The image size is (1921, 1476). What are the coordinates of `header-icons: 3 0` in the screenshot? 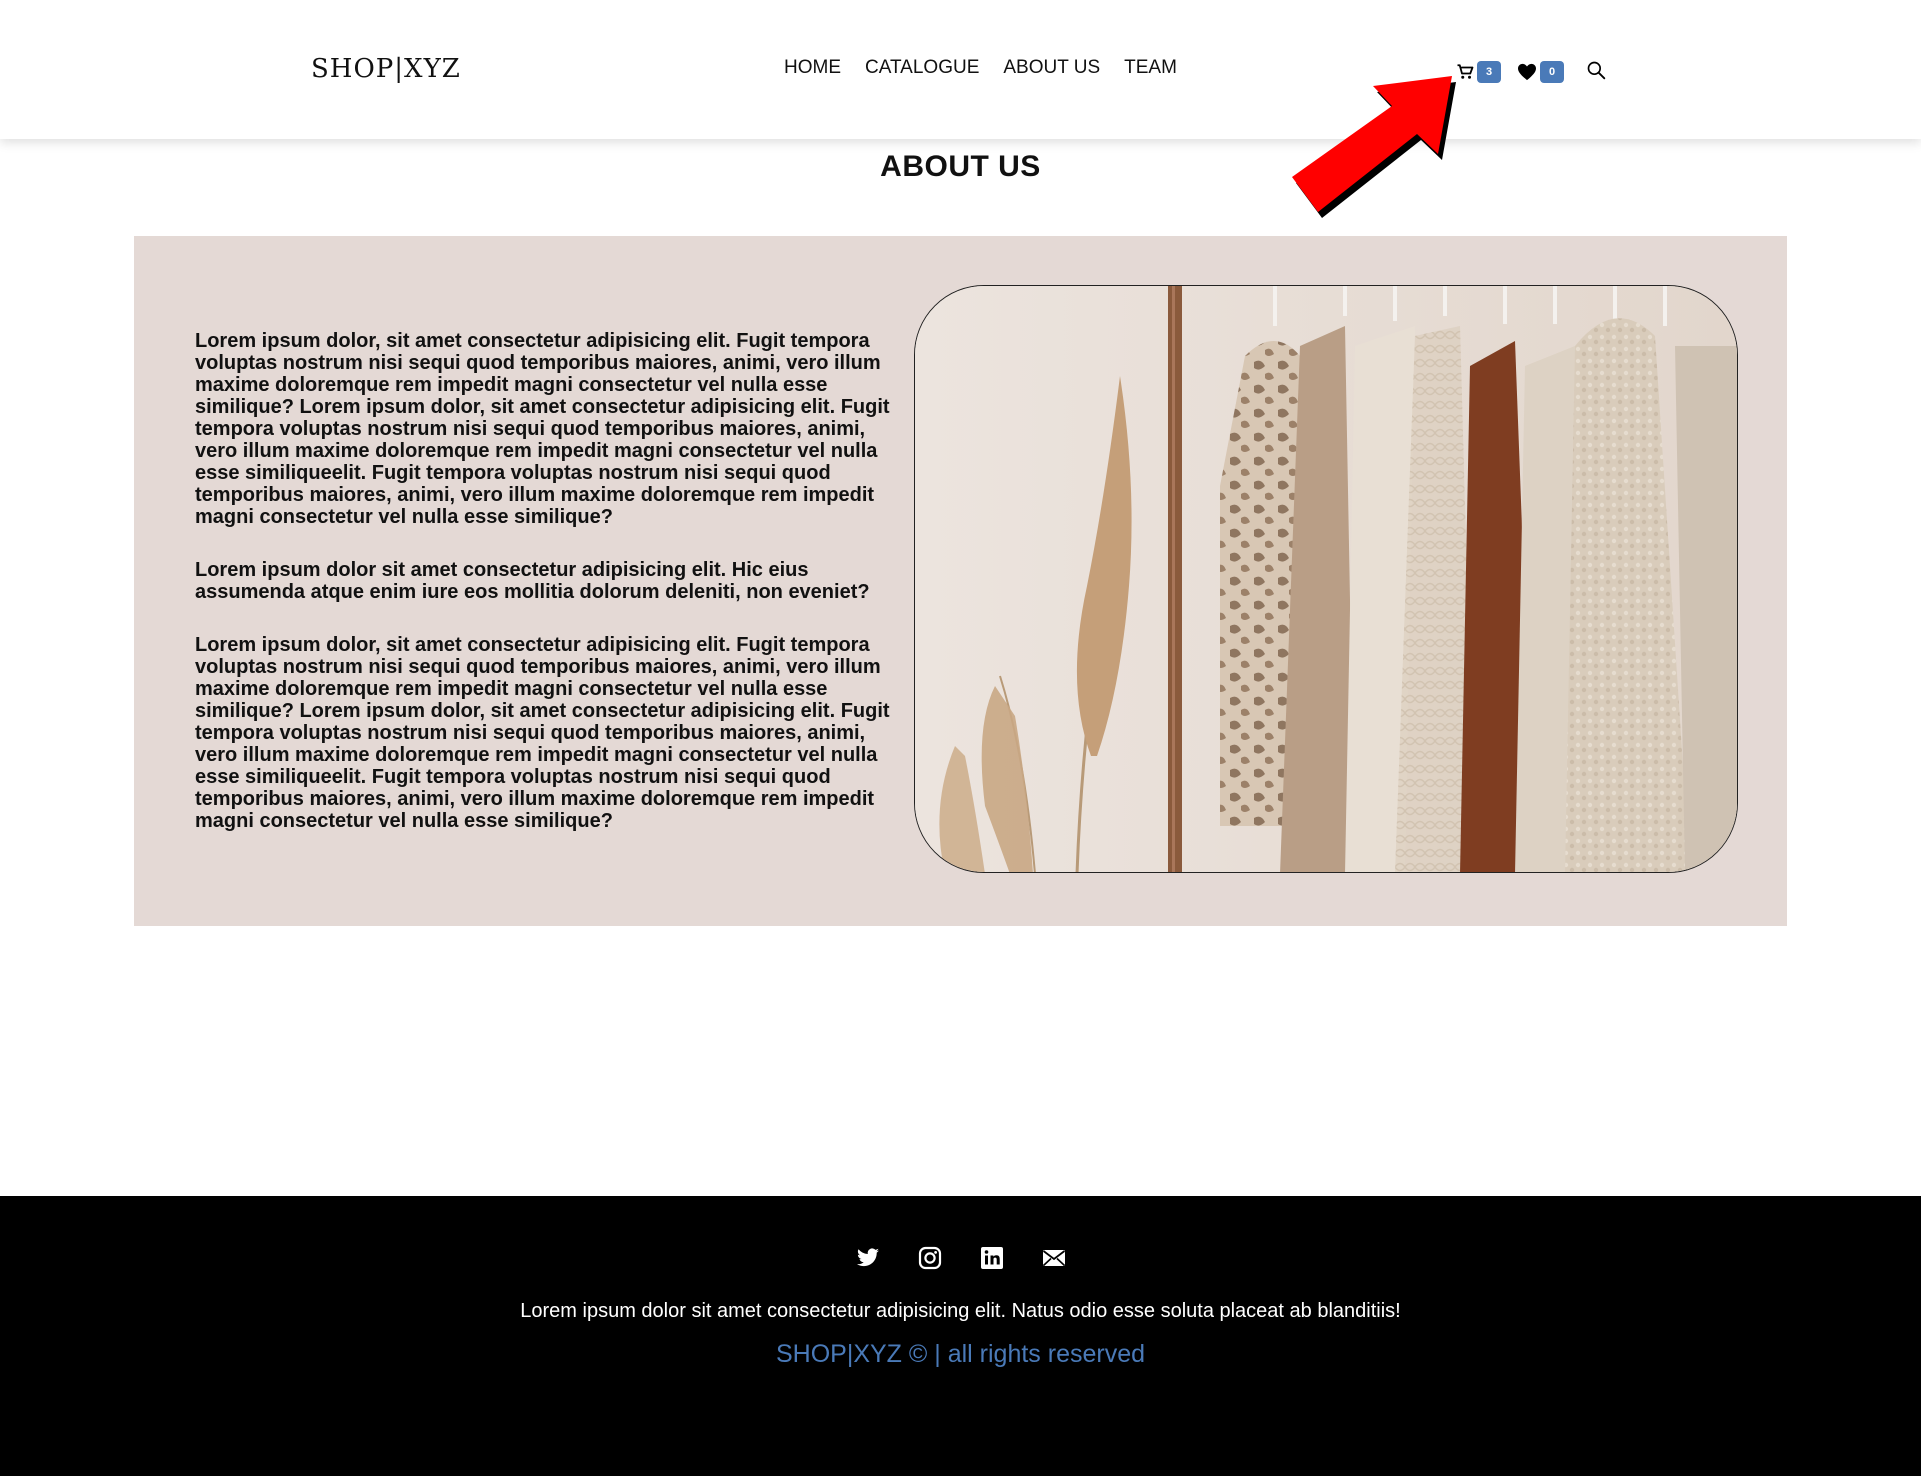 It's located at (1531, 72).